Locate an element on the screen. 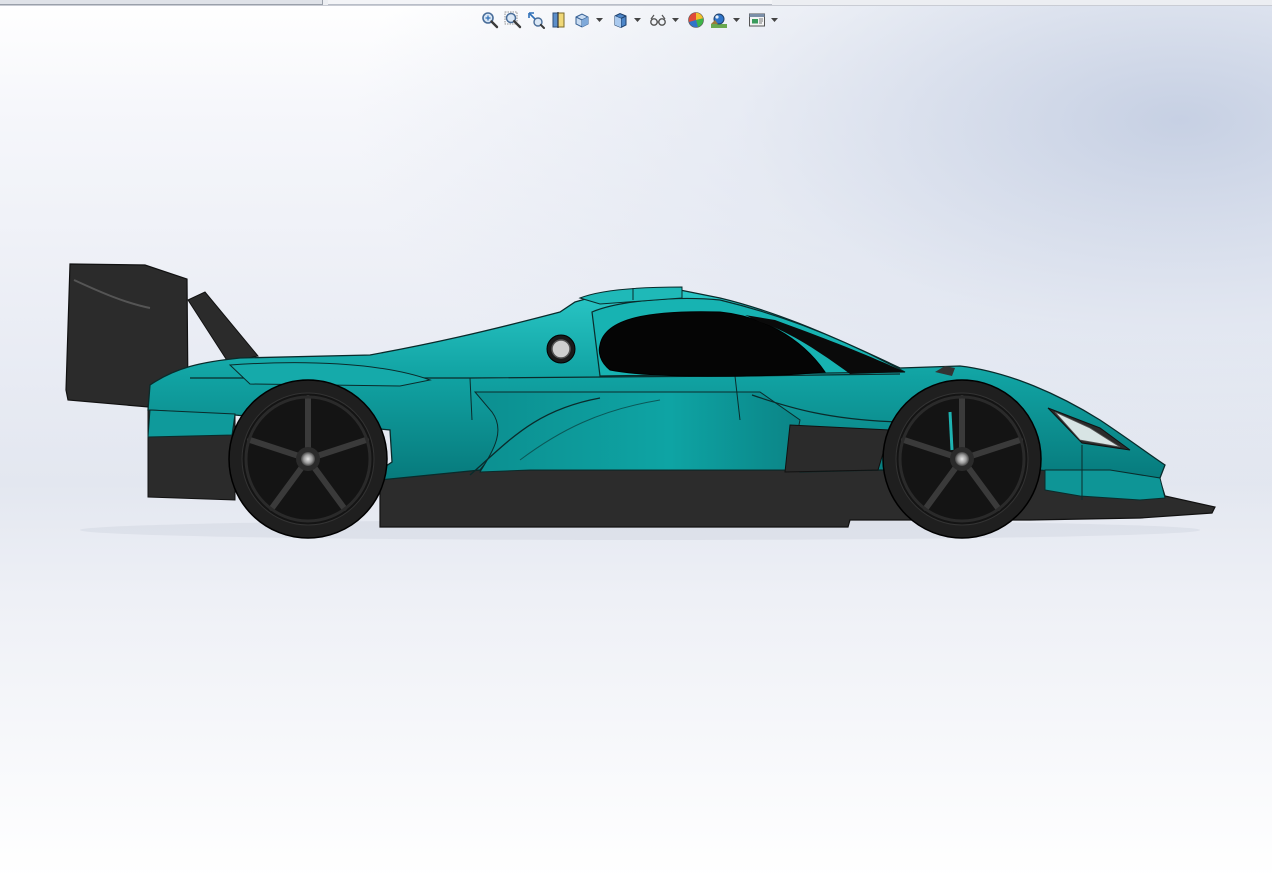  fuel-cap-icon is located at coordinates (561, 349).